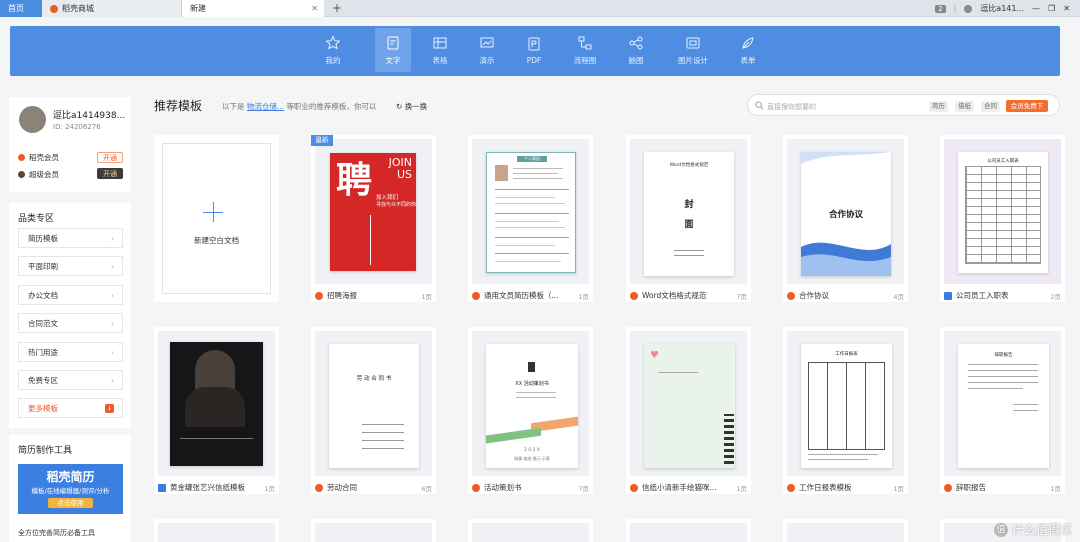 The image size is (1080, 542). I want to click on category-item-resume: 简历模板 ›, so click(70, 238).